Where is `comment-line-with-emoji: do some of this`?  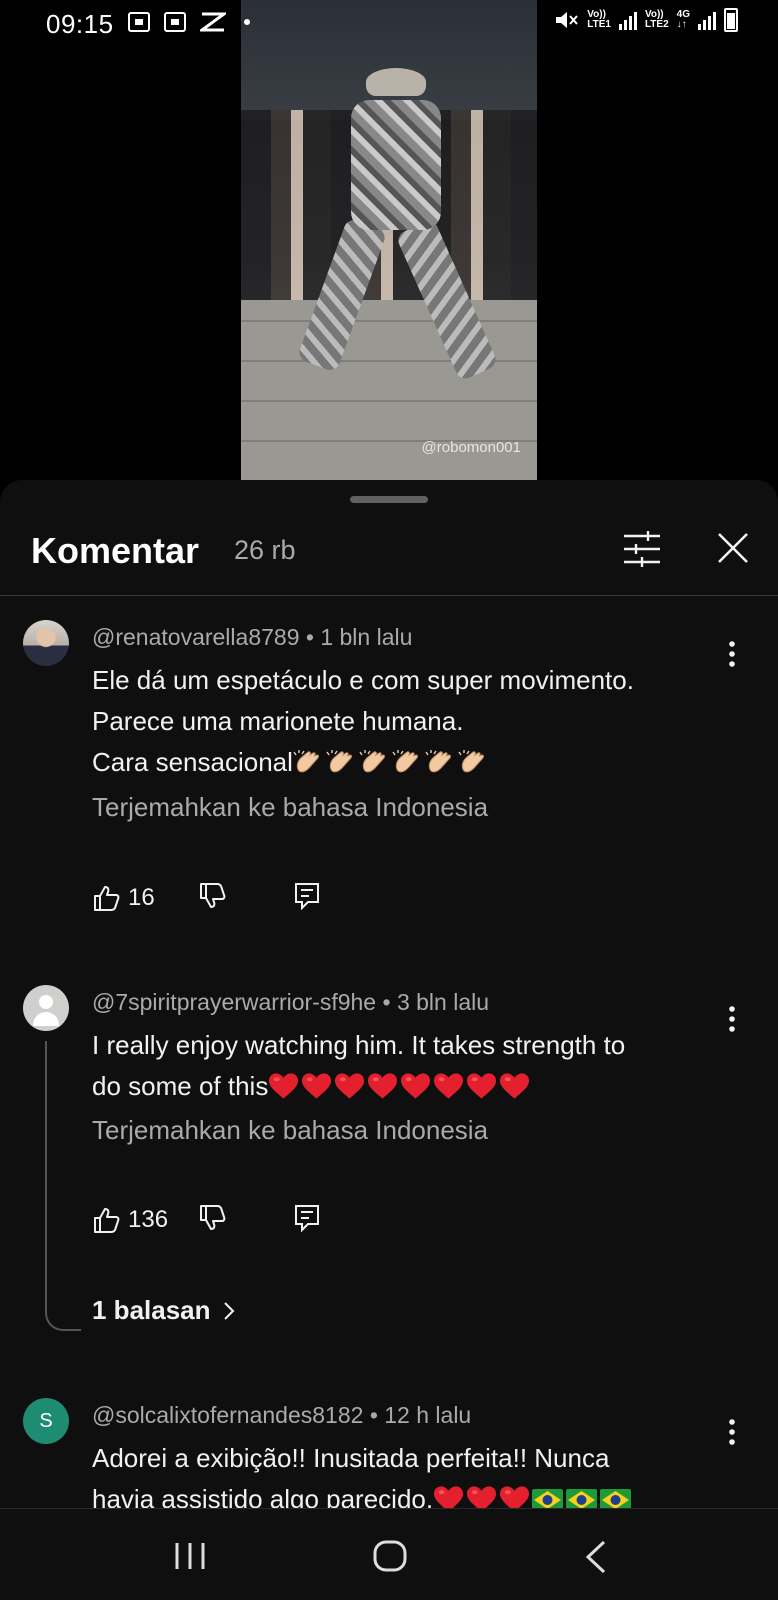 comment-line-with-emoji: do some of this is located at coordinates (402, 1086).